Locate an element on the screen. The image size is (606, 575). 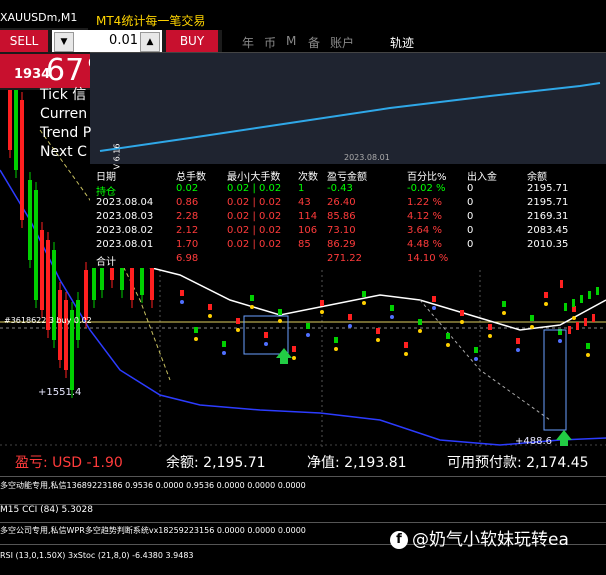
header-inout: 出入金 is located at coordinates (482, 177).